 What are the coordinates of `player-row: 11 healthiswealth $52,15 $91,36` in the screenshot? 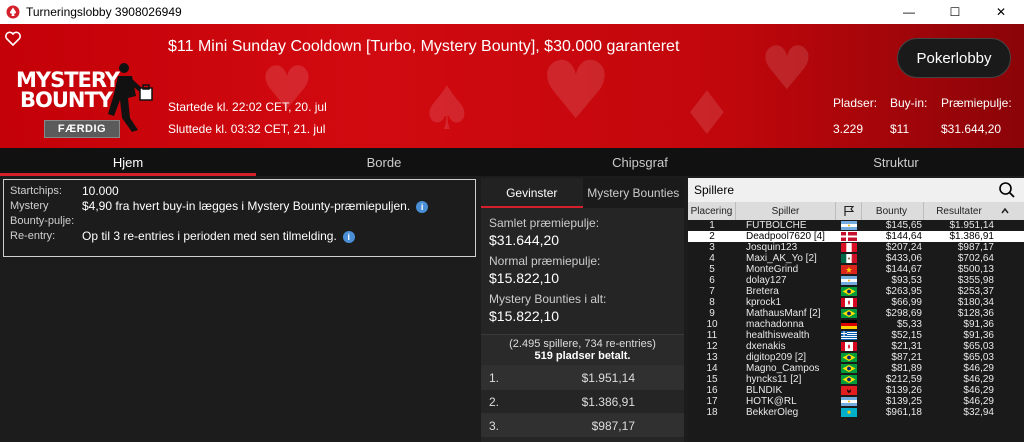 It's located at (856, 335).